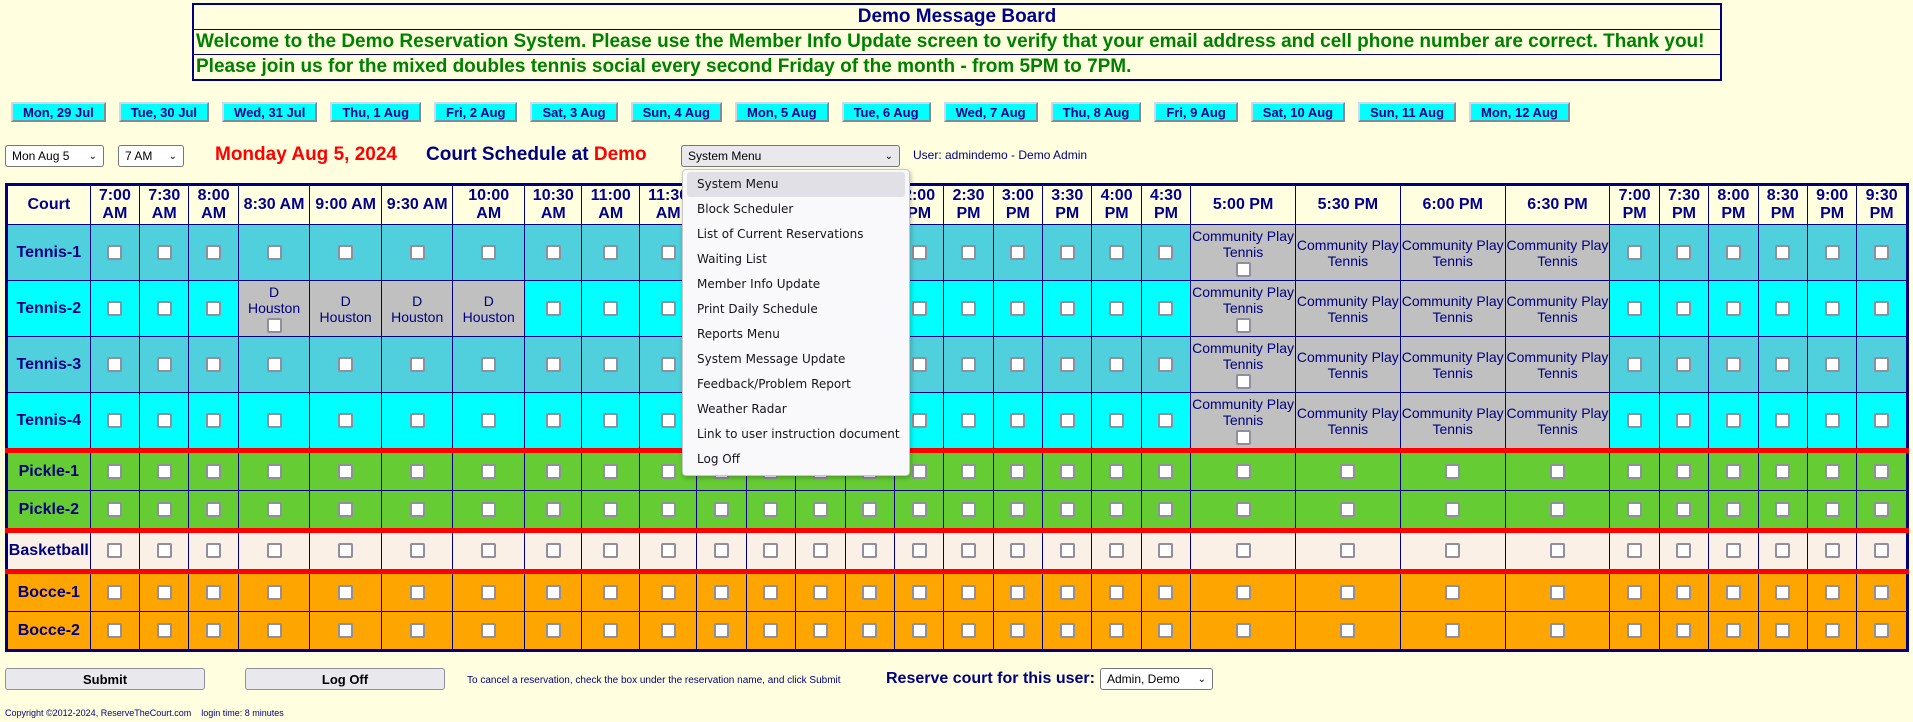 This screenshot has width=1913, height=722. Describe the element at coordinates (796, 434) in the screenshot. I see `menu-item-link-to-user-instruction-document: Link to user instruction document` at that location.